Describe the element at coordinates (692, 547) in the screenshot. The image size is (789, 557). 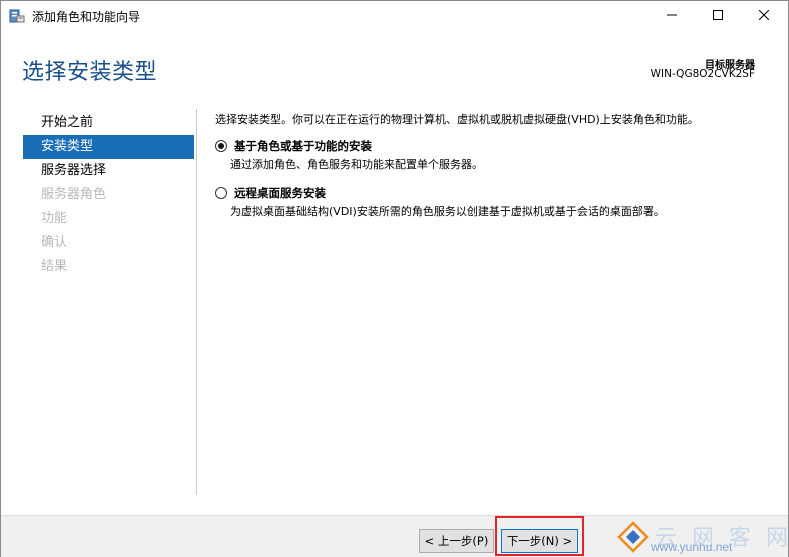
I see `watermark-url: www.yunhu.net` at that location.